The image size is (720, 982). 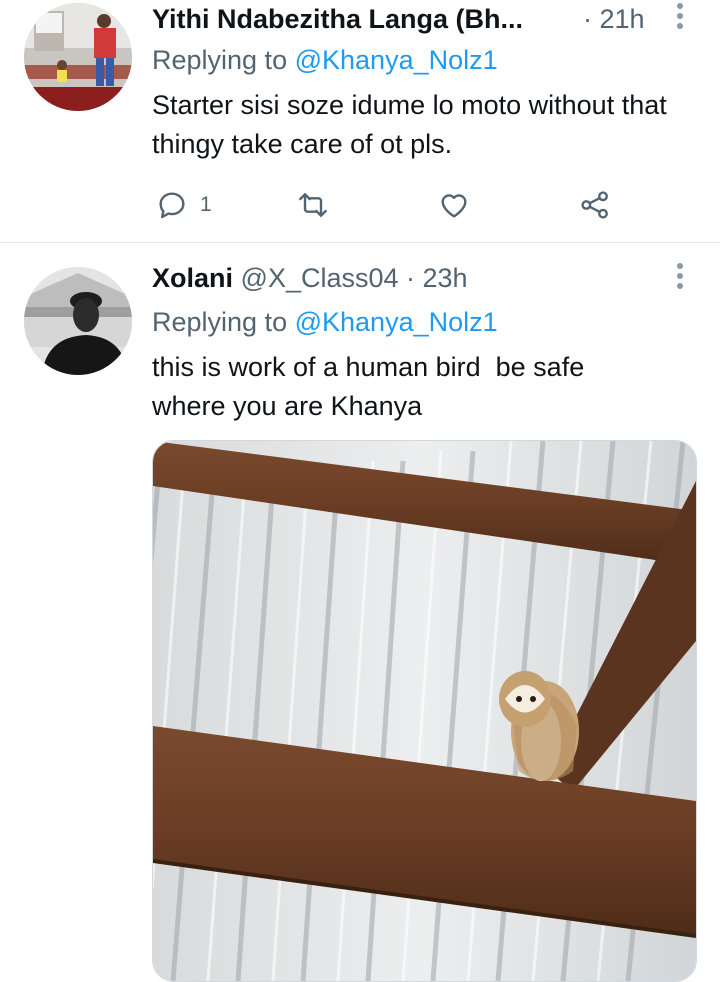 I want to click on timestamp: · 23h, so click(x=437, y=278).